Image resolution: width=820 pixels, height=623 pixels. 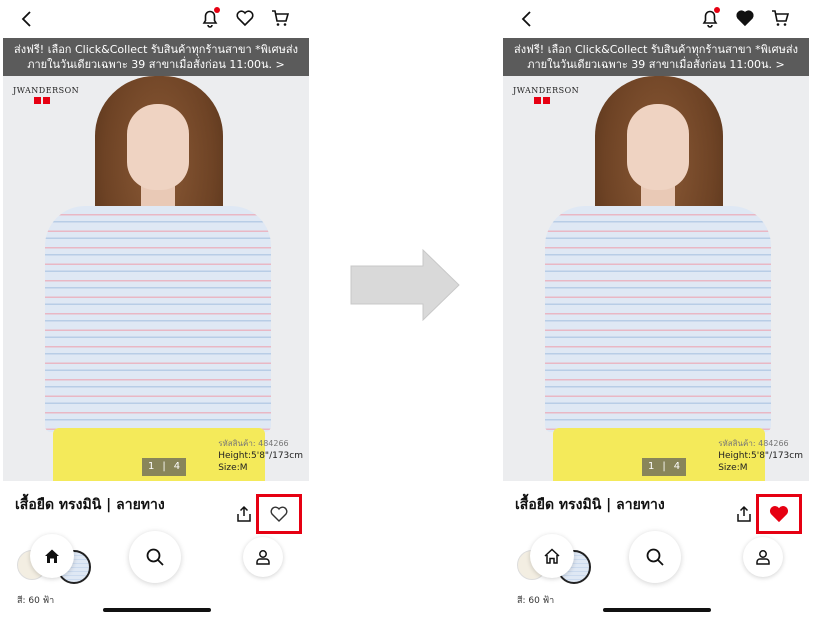 I want to click on heart-icon, so click(x=245, y=18).